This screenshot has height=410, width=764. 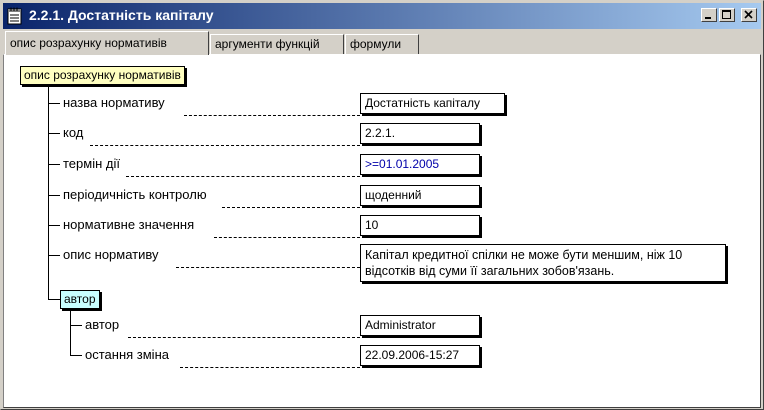 I want to click on close-button, so click(x=749, y=15).